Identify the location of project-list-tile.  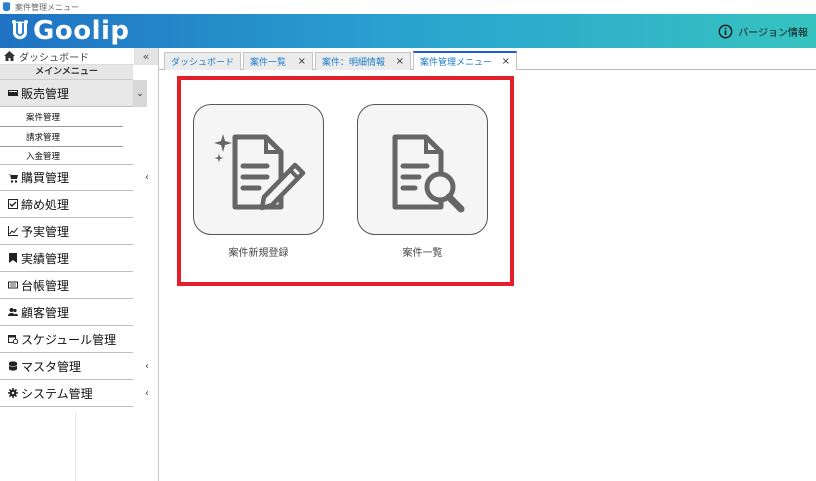
(422, 169).